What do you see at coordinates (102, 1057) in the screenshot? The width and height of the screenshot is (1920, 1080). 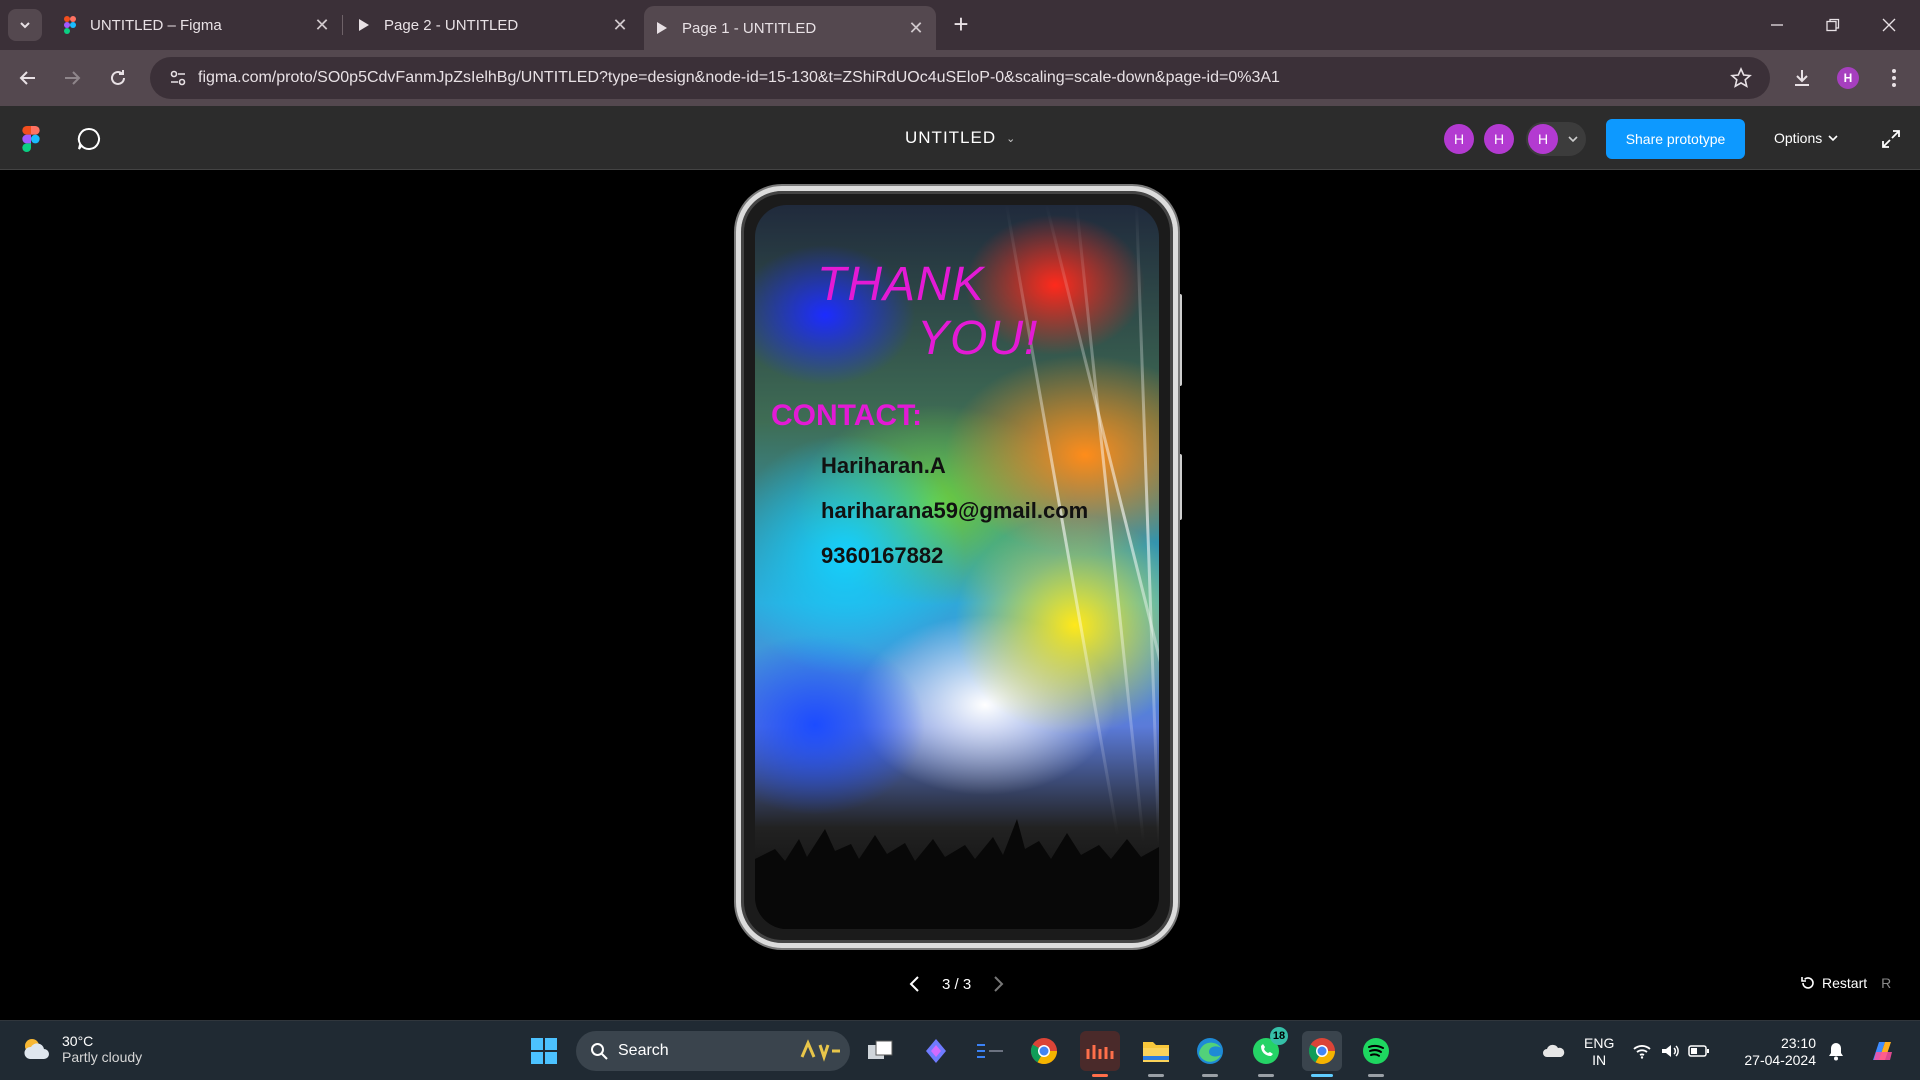 I see `weather-condition: Partly cloudy` at bounding box center [102, 1057].